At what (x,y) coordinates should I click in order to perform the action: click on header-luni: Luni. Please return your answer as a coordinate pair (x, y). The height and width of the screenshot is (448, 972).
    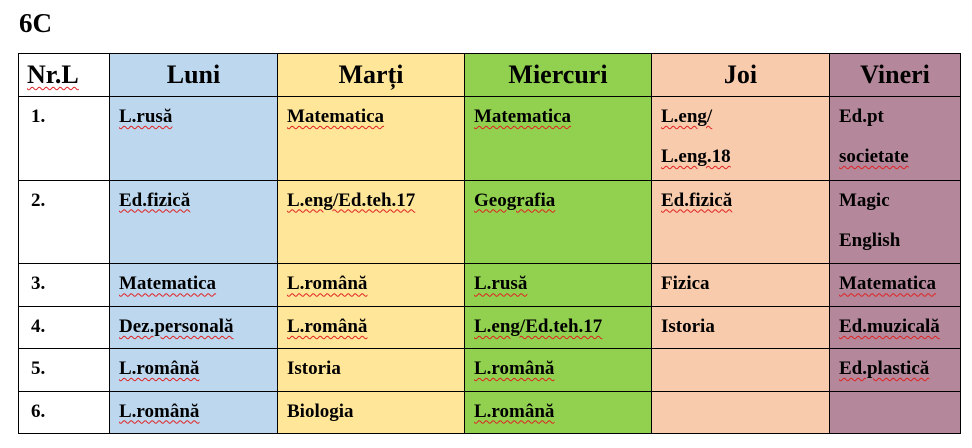
    Looking at the image, I should click on (193, 75).